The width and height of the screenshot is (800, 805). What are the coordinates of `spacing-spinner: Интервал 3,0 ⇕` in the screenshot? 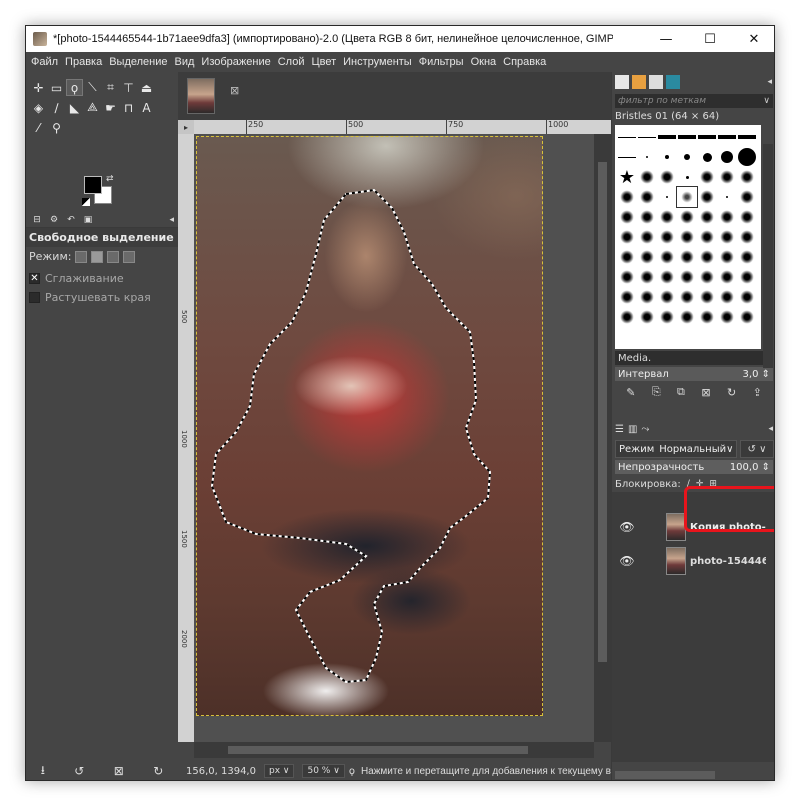 It's located at (694, 374).